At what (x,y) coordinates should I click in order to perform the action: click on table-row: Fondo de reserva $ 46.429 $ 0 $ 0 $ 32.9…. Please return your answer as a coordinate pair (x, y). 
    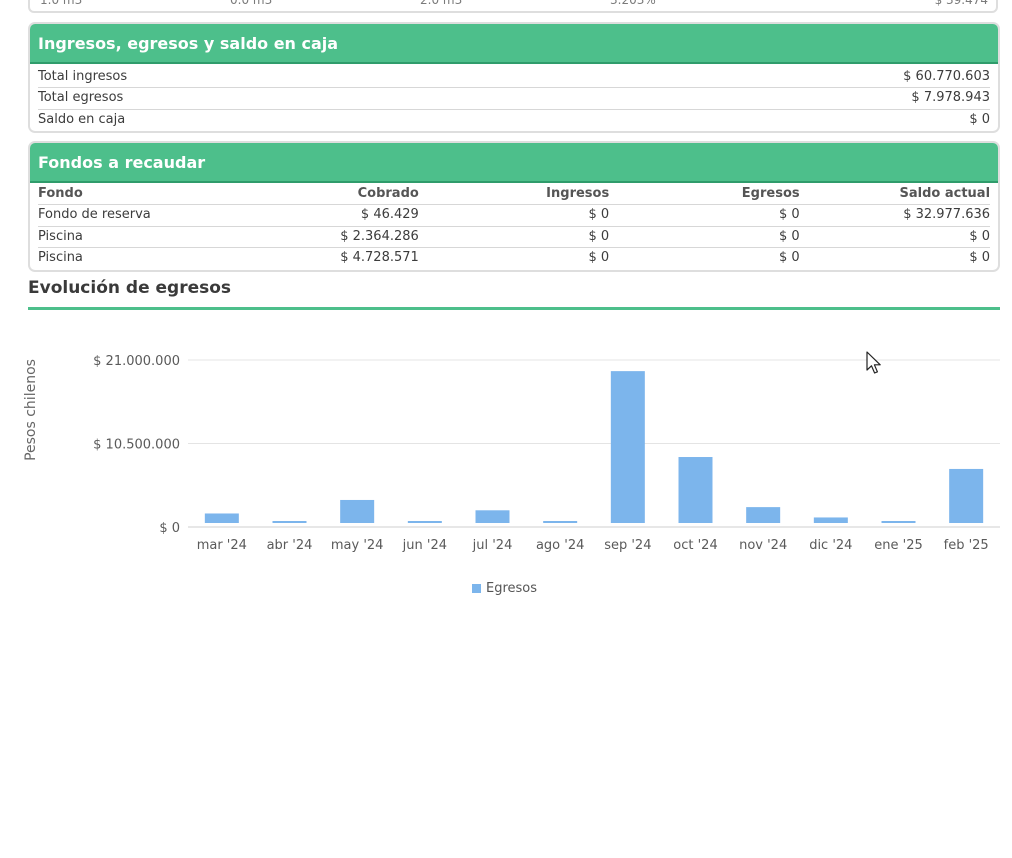
    Looking at the image, I should click on (514, 216).